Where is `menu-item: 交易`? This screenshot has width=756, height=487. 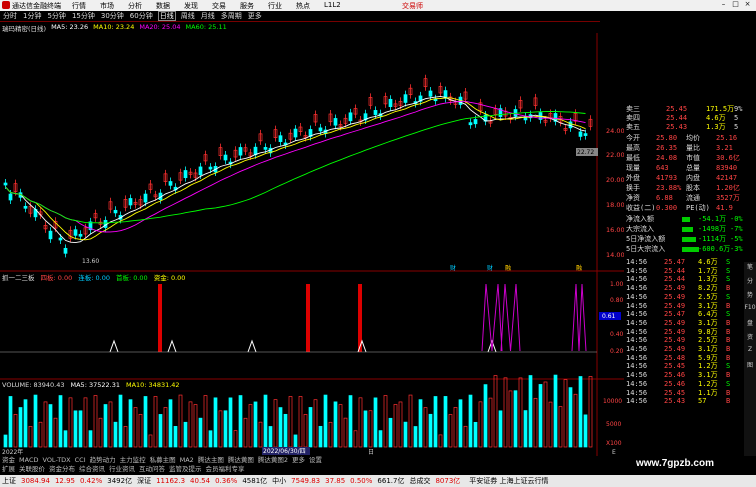 menu-item: 交易 is located at coordinates (219, 6).